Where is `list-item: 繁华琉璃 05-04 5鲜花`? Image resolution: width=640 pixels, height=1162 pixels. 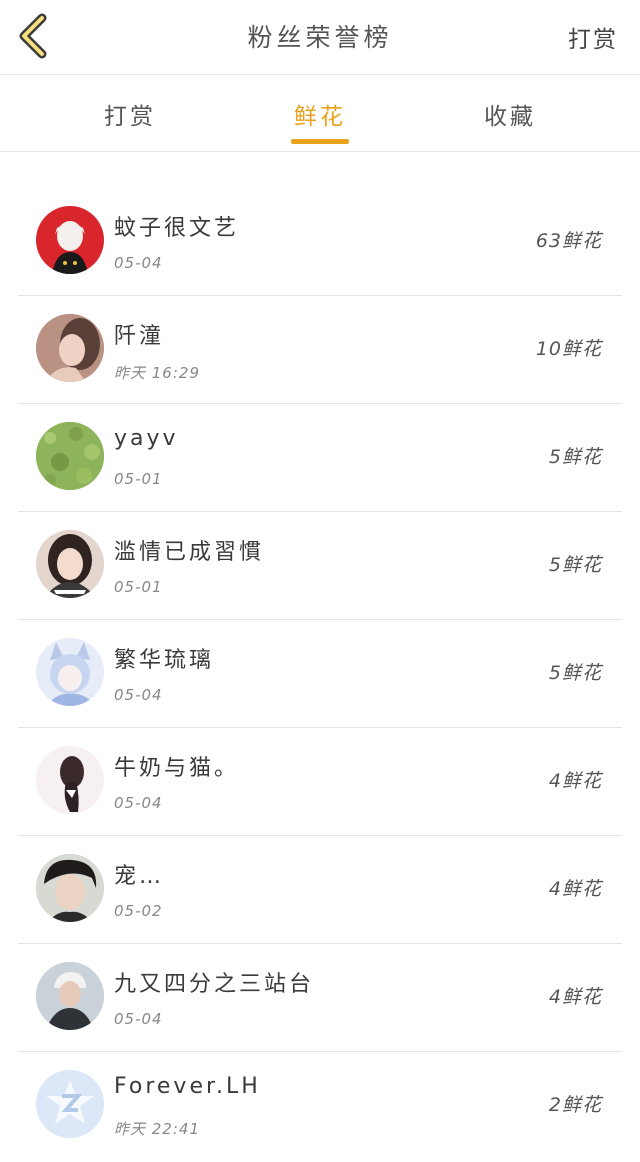
list-item: 繁华琉璃 05-04 5鲜花 is located at coordinates (320, 674).